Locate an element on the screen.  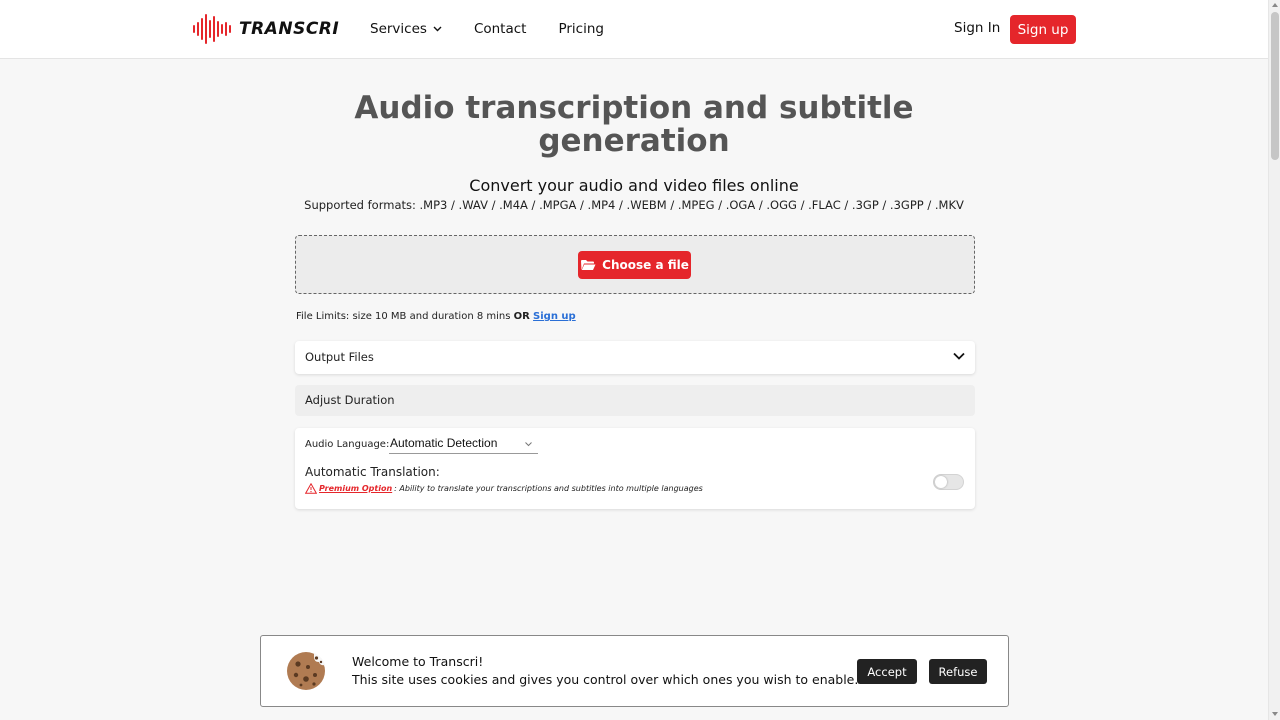
cookie-icon is located at coordinates (306, 671).